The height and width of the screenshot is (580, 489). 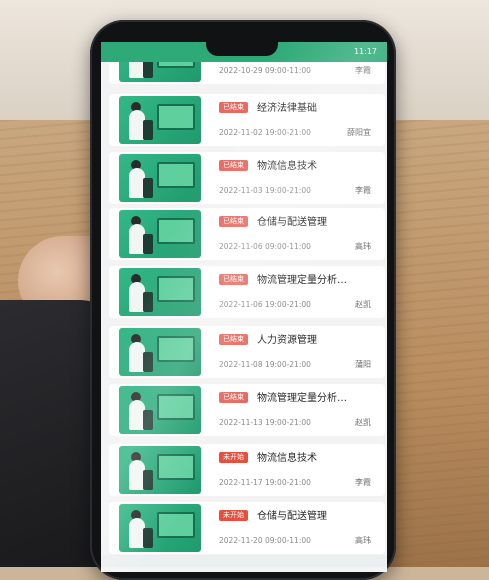 What do you see at coordinates (247, 410) in the screenshot?
I see `course-card: 已结束 物流管理定量分析… 2022-11-13 19:00-21:00 赵凯` at bounding box center [247, 410].